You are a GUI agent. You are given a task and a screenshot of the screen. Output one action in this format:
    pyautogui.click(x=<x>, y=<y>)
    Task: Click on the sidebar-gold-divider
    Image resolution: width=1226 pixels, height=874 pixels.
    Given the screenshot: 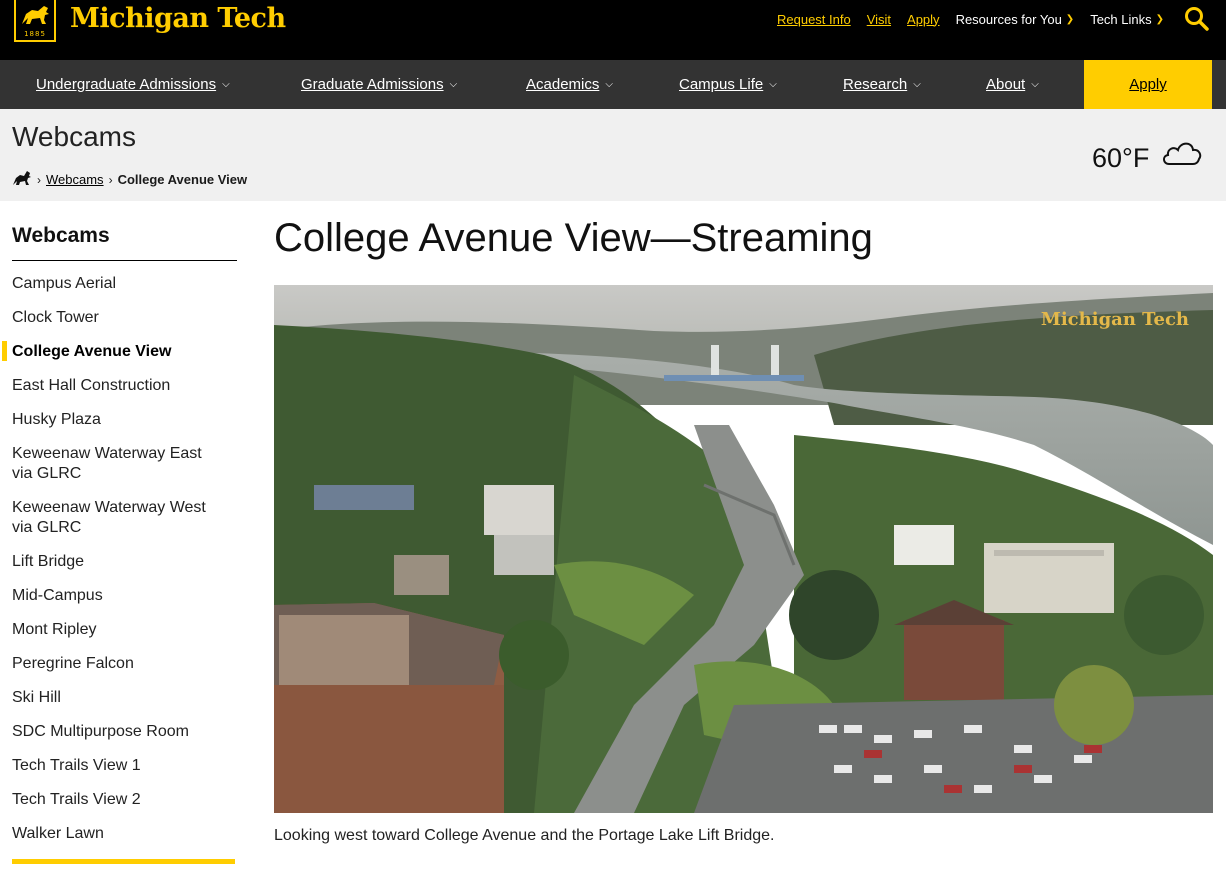 What is the action you would take?
    pyautogui.click(x=123, y=861)
    